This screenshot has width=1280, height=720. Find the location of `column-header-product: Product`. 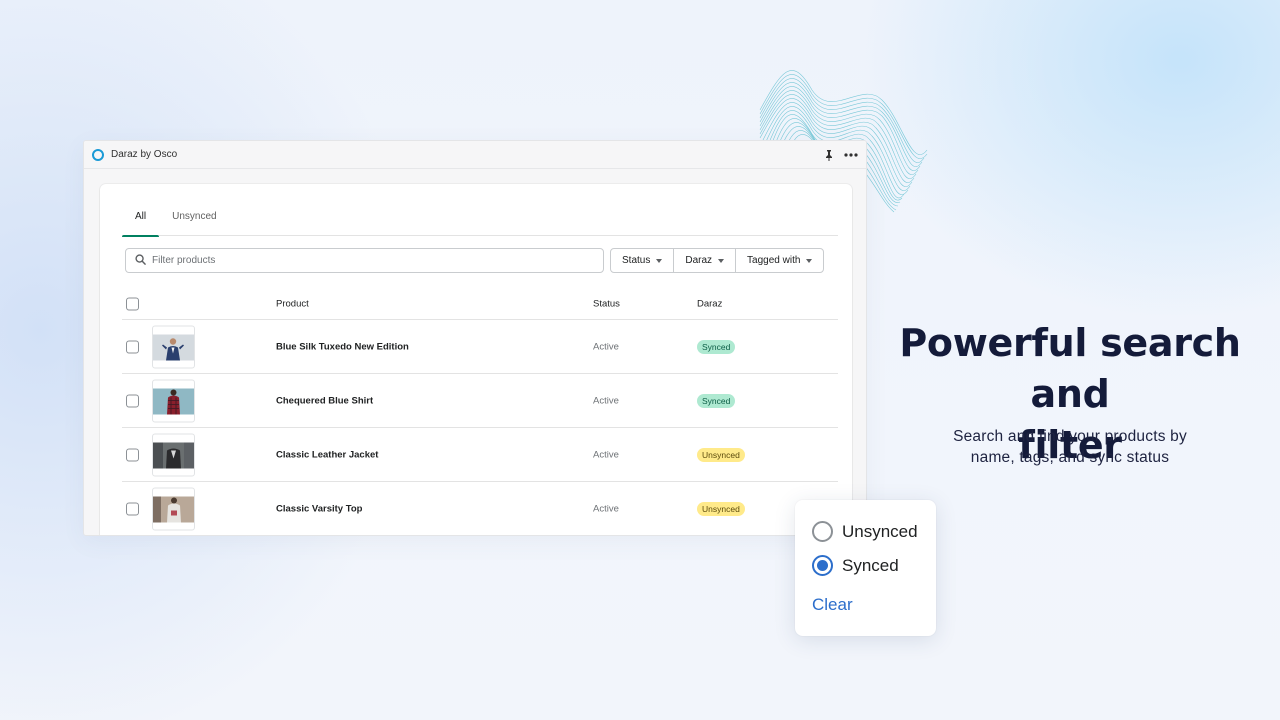

column-header-product: Product is located at coordinates (292, 303).